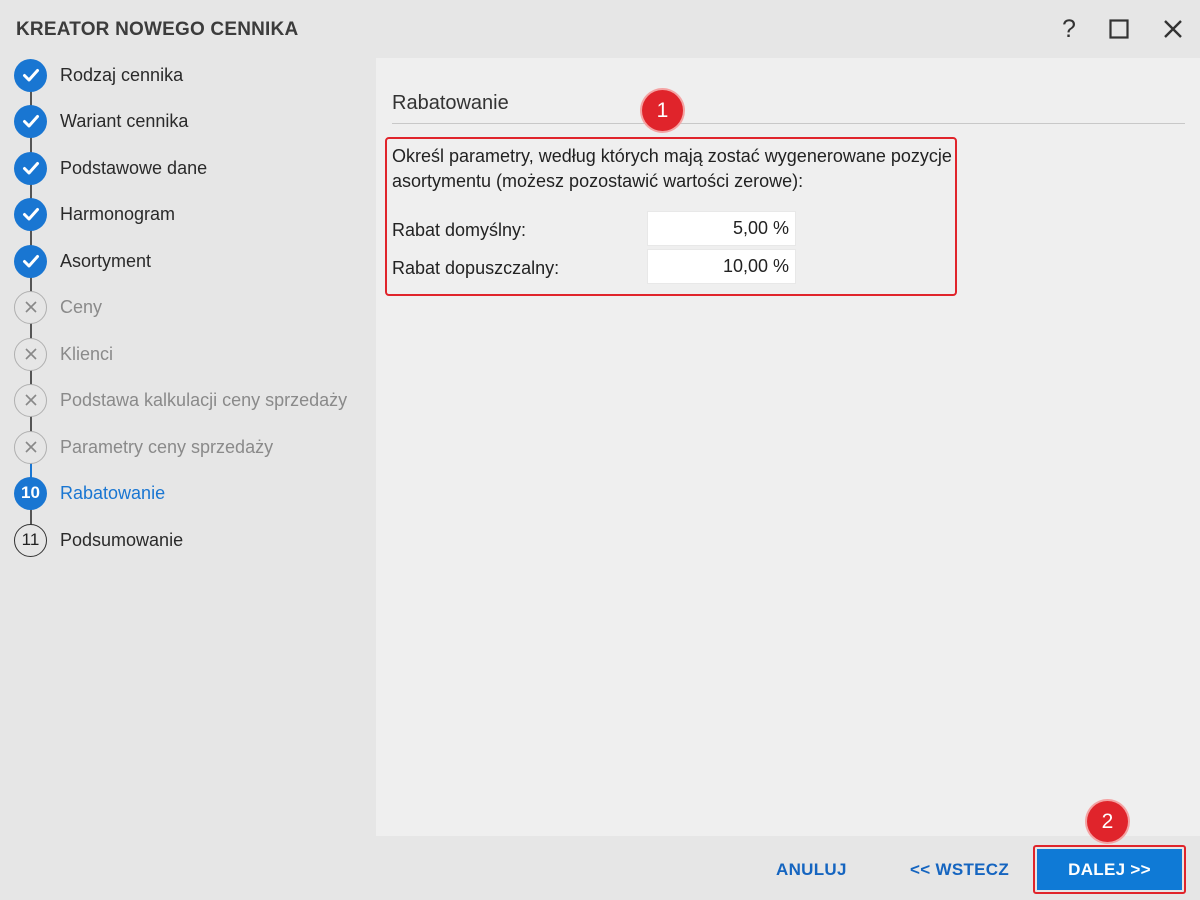  I want to click on step-klienci: Klienci, so click(63, 354).